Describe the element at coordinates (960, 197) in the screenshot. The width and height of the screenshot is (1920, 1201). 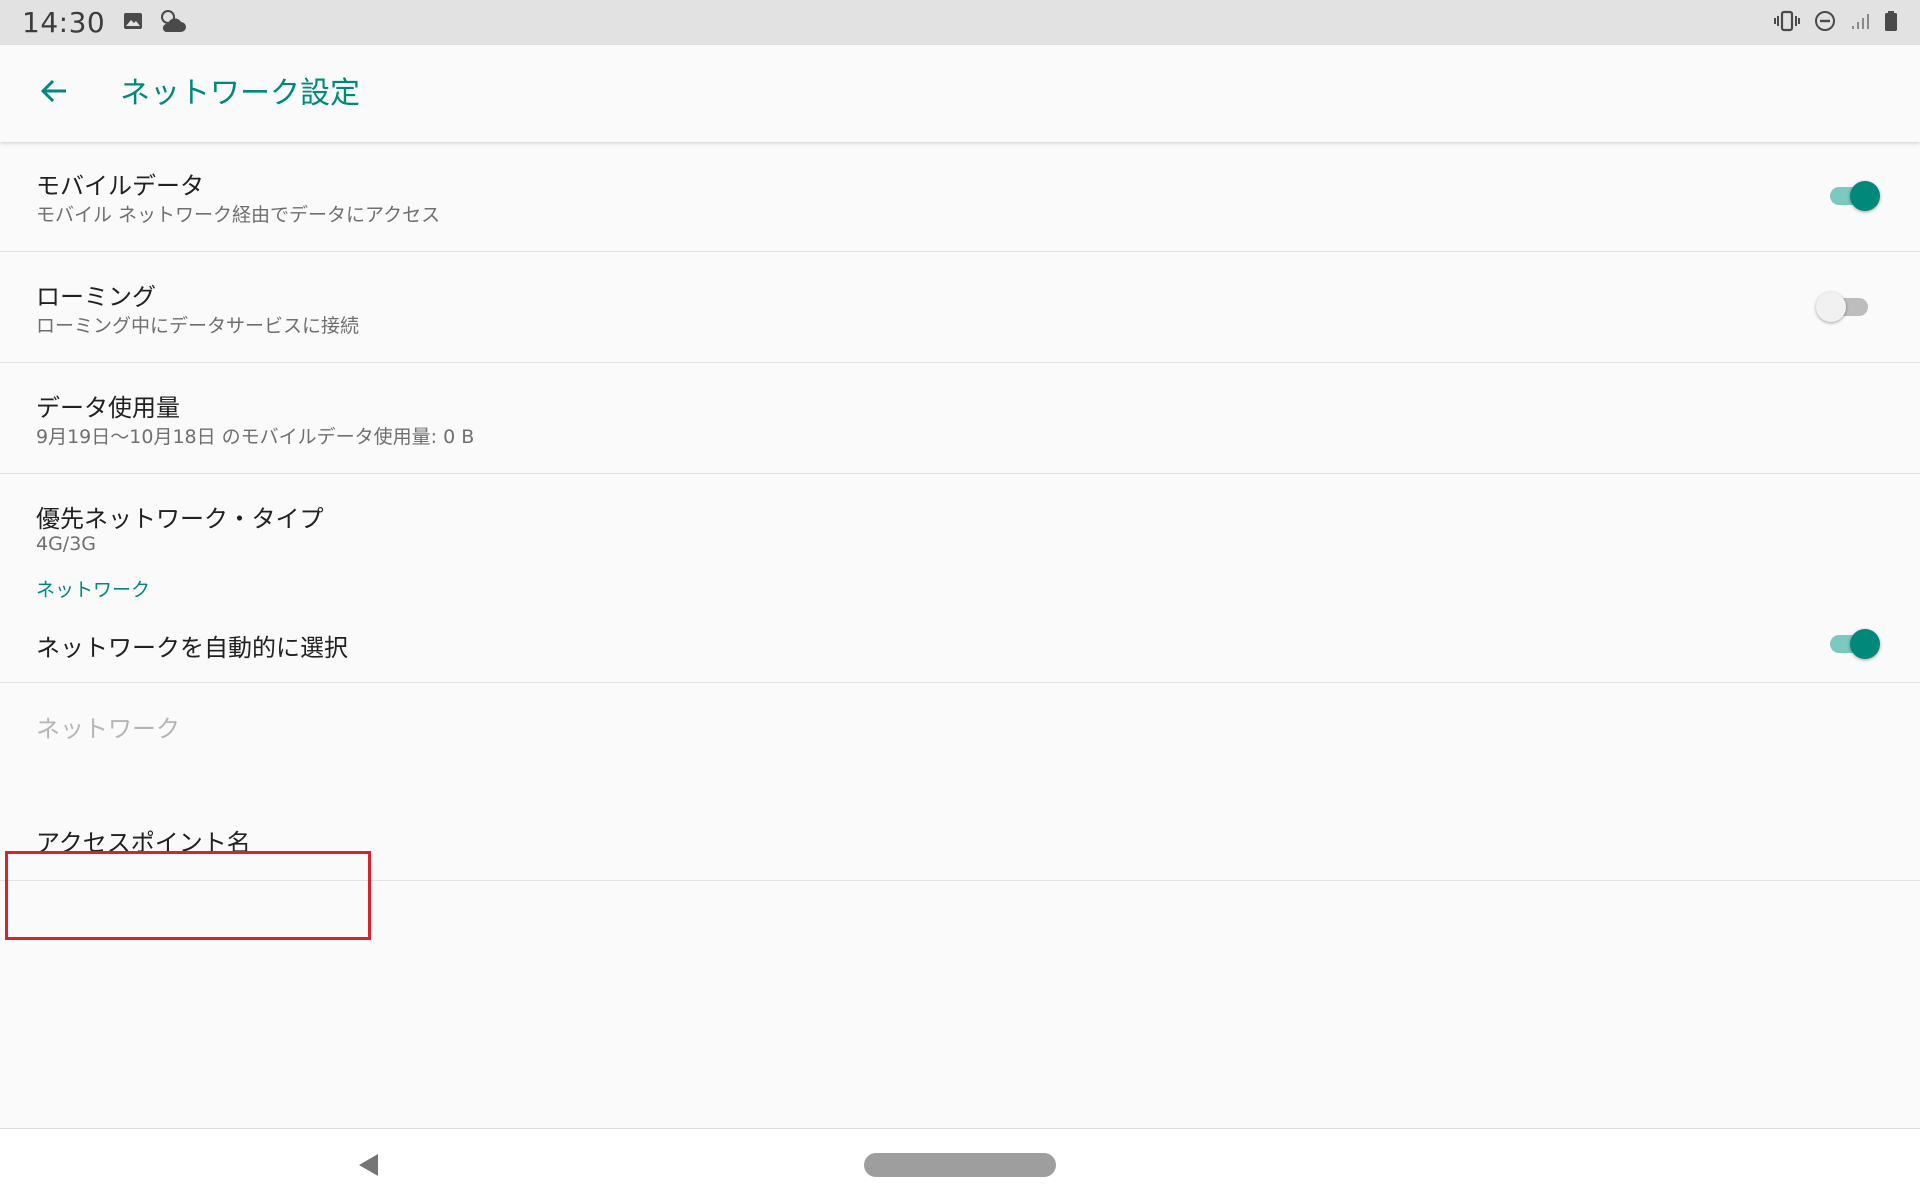
I see `mobile-data-row: モバイルデータ モバイル ネットワーク経由でデータにアクセス` at that location.